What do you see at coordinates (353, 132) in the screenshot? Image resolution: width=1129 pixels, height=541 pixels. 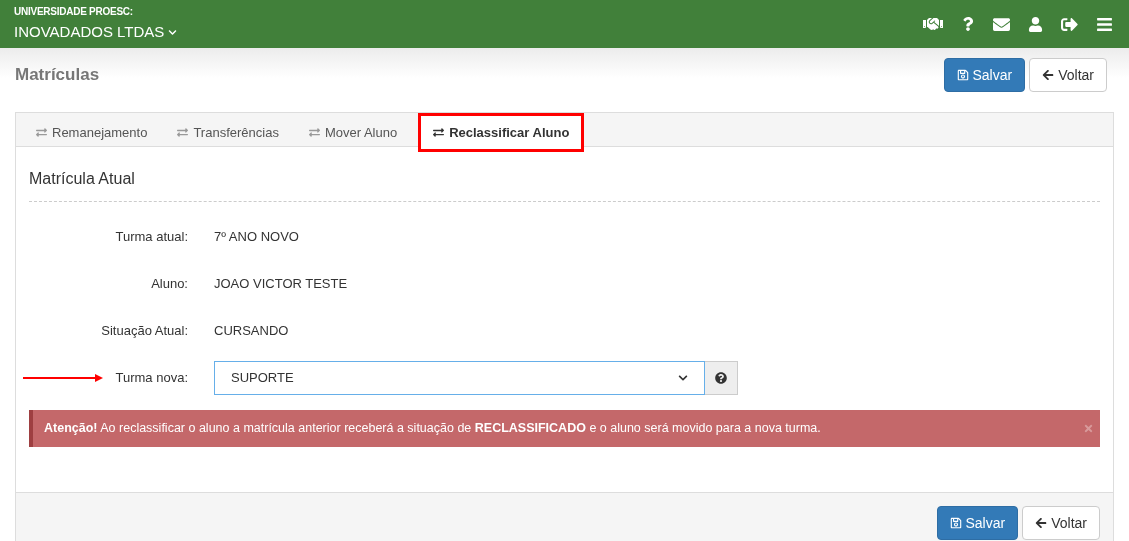 I see `tab: Mover Aluno` at bounding box center [353, 132].